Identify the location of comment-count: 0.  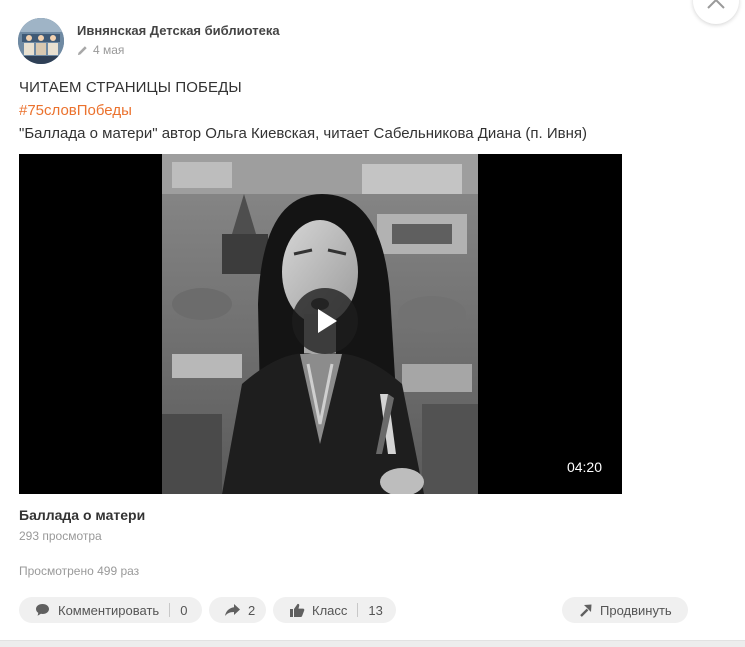
(184, 610).